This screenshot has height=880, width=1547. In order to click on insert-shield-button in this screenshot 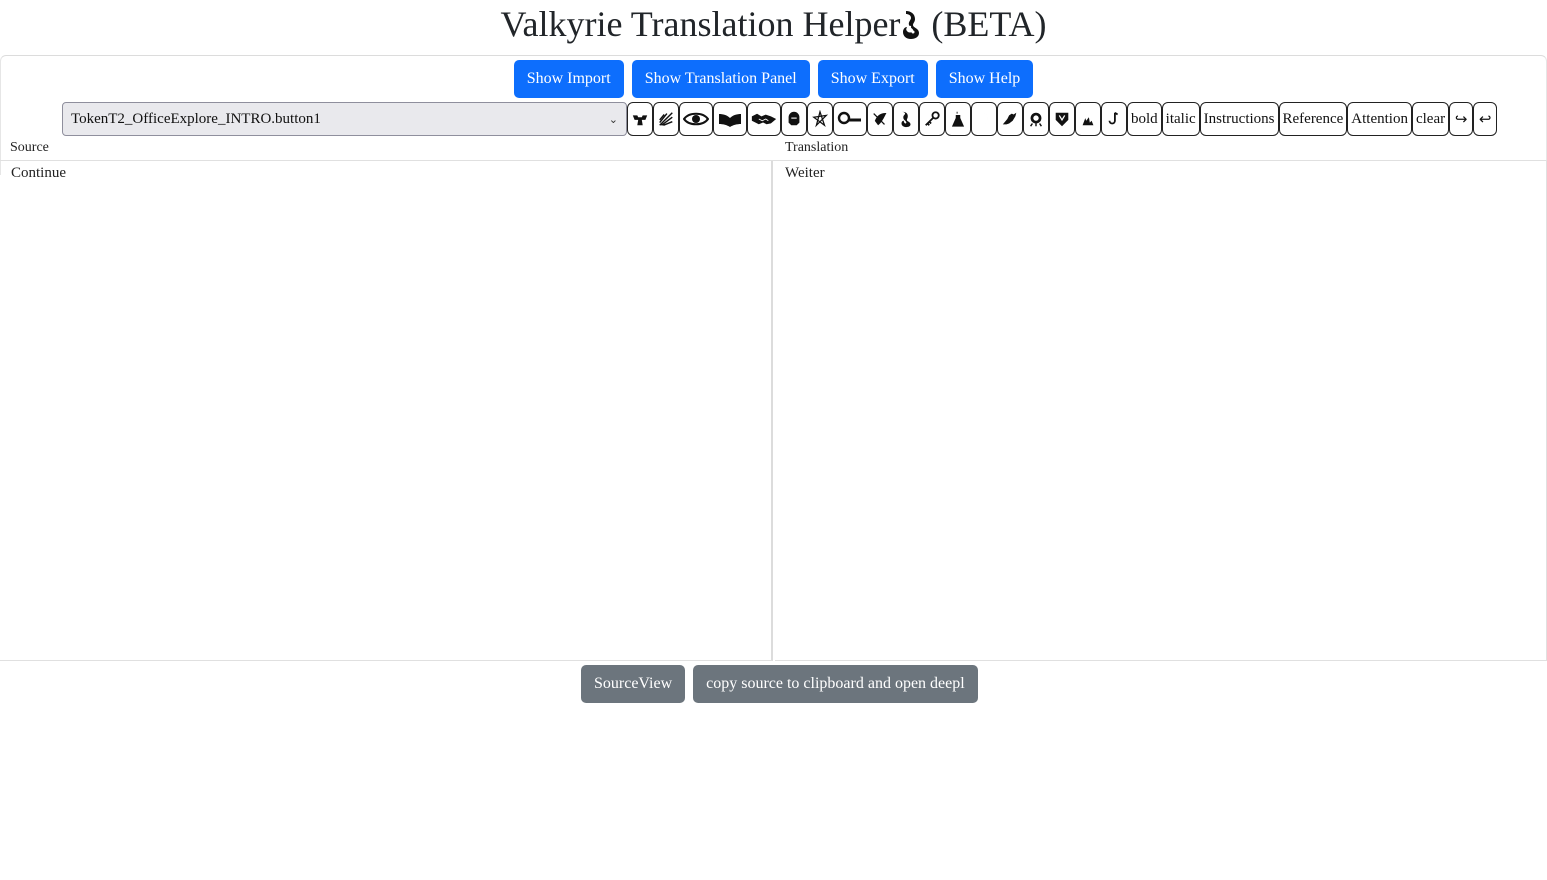, I will do `click(1062, 119)`.